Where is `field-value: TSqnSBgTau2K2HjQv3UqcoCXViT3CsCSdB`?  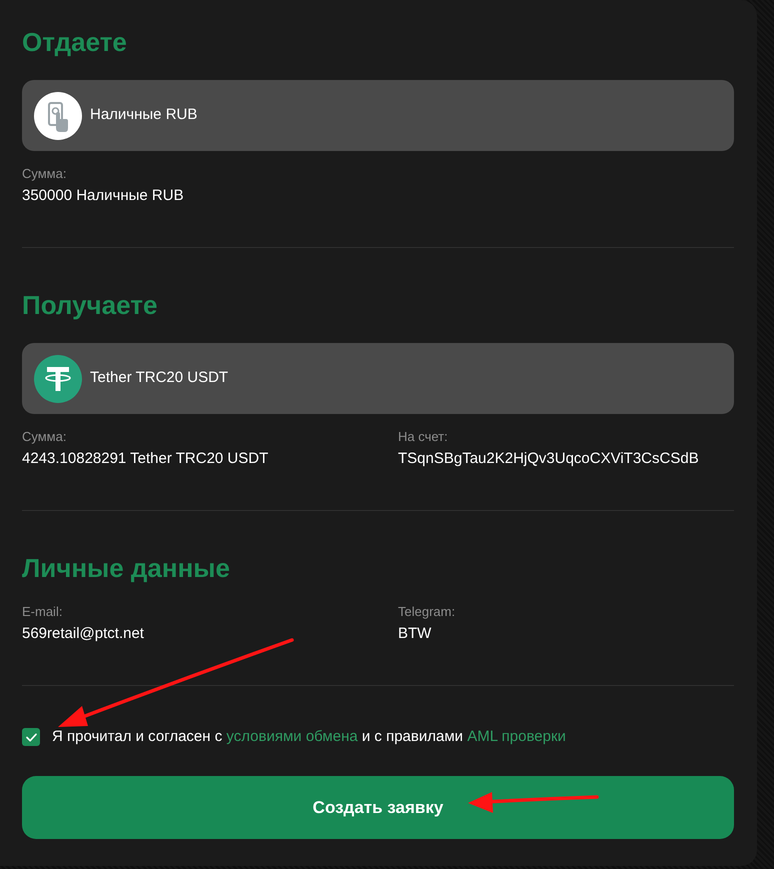 field-value: TSqnSBgTau2K2HjQv3UqcoCXViT3CsCSdB is located at coordinates (548, 459).